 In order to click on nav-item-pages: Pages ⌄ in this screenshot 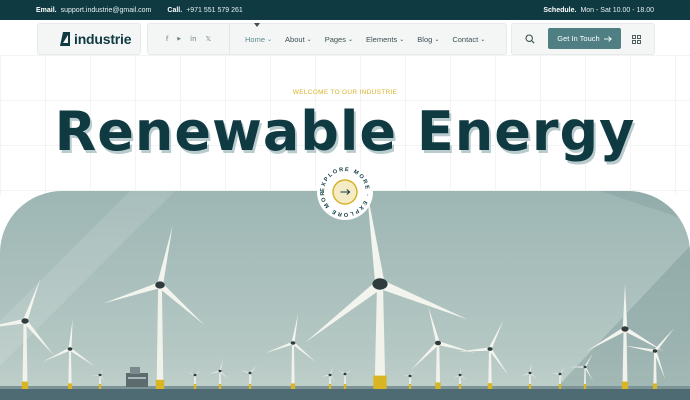, I will do `click(339, 39)`.